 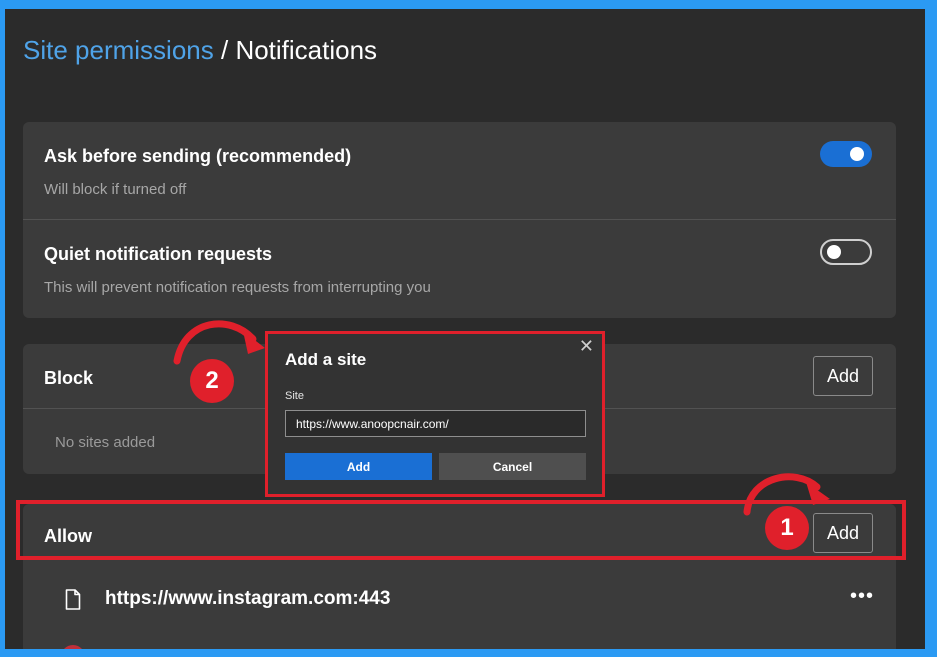 What do you see at coordinates (215, 342) in the screenshot?
I see `step2-arrow` at bounding box center [215, 342].